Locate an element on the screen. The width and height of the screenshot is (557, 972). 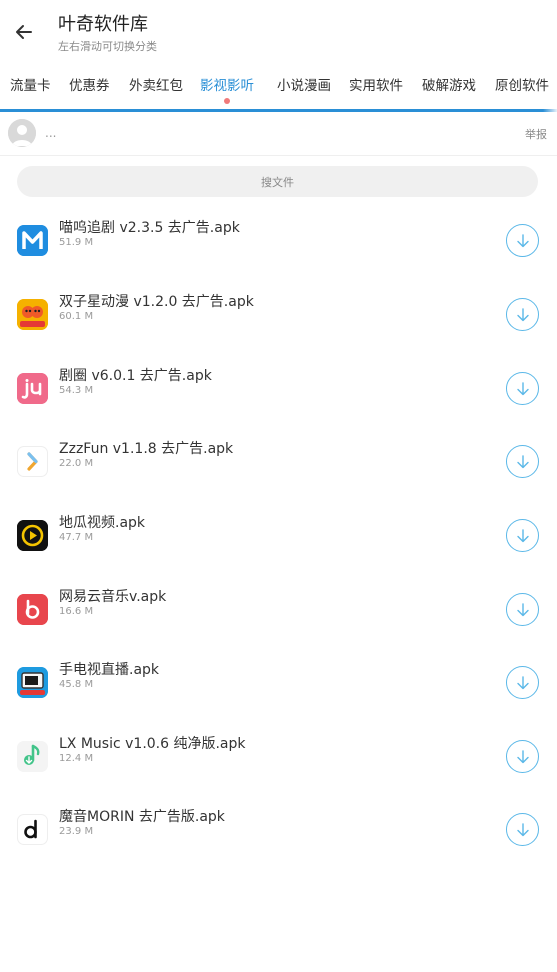
miaowu-app-icon is located at coordinates (32, 240).